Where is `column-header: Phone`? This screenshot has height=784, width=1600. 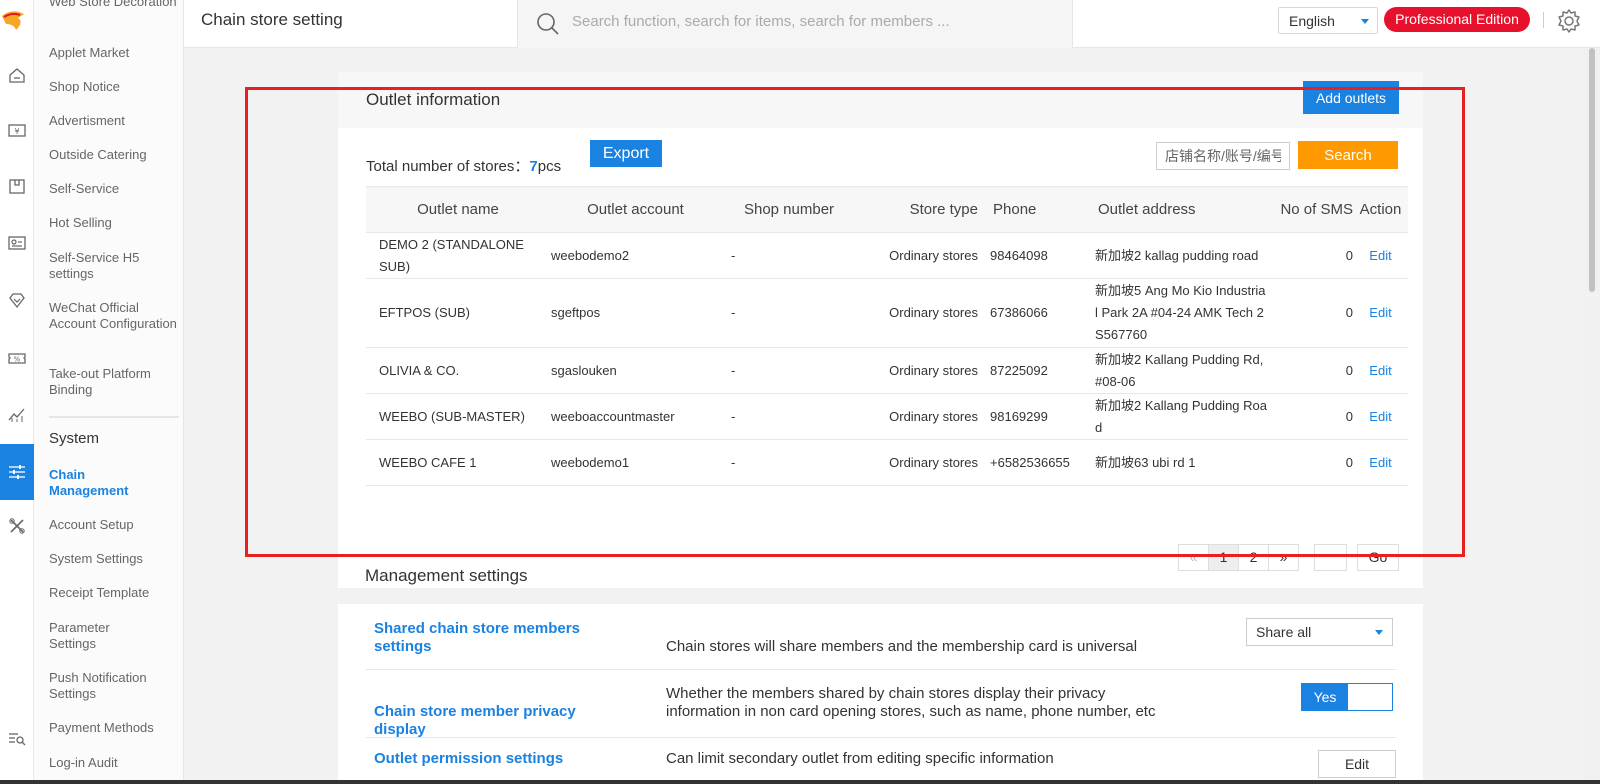
column-header: Phone is located at coordinates (1030, 209).